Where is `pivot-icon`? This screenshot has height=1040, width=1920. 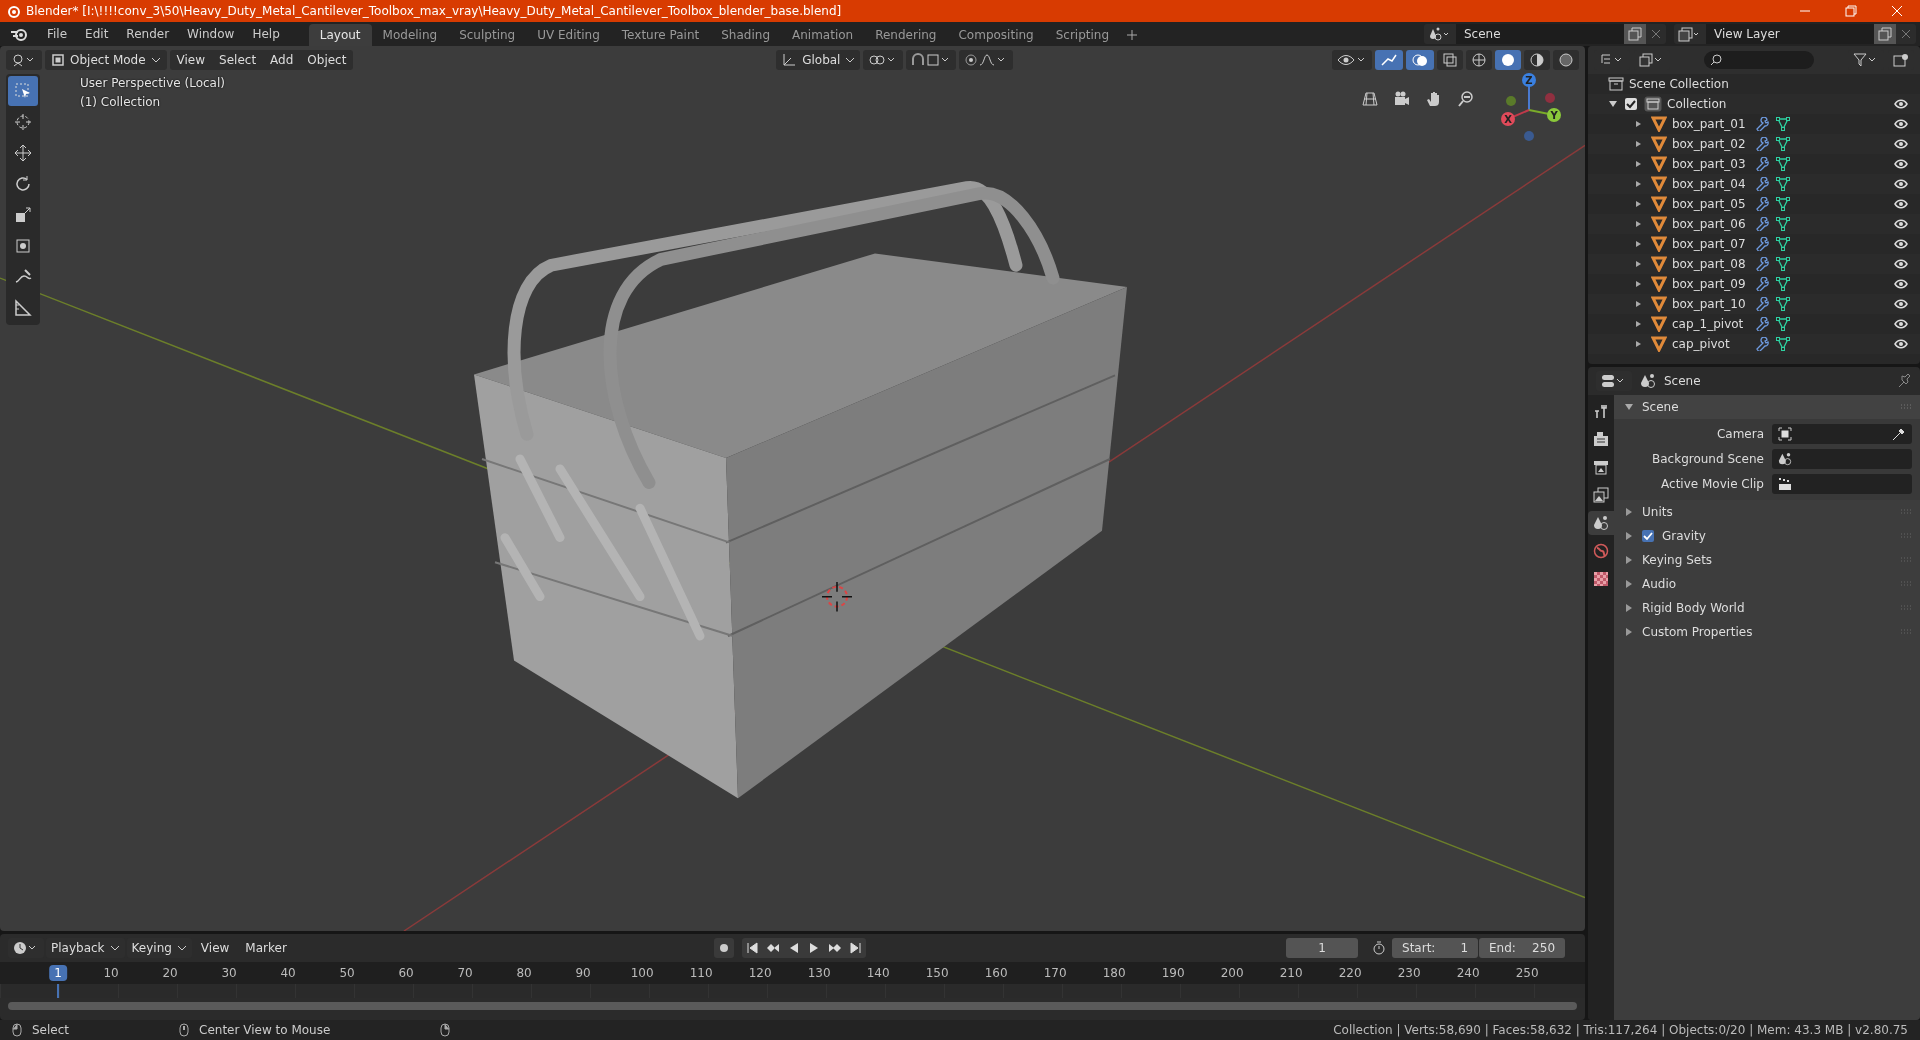 pivot-icon is located at coordinates (883, 60).